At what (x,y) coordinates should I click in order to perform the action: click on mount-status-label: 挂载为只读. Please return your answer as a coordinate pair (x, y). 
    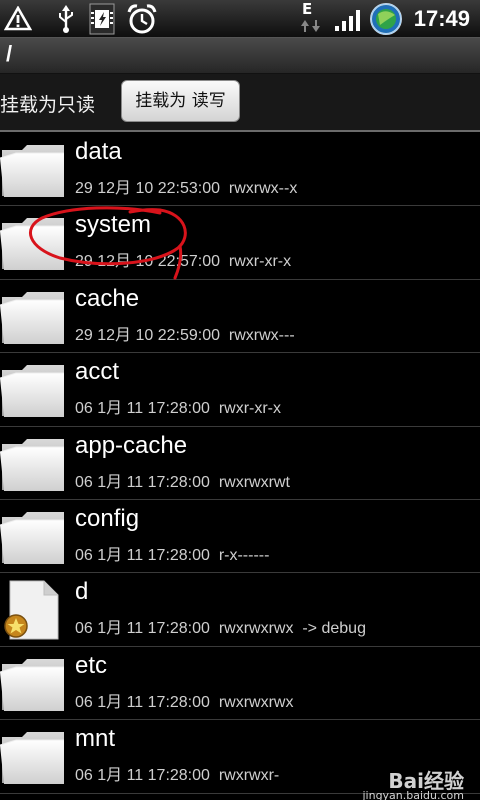
    Looking at the image, I should click on (48, 105).